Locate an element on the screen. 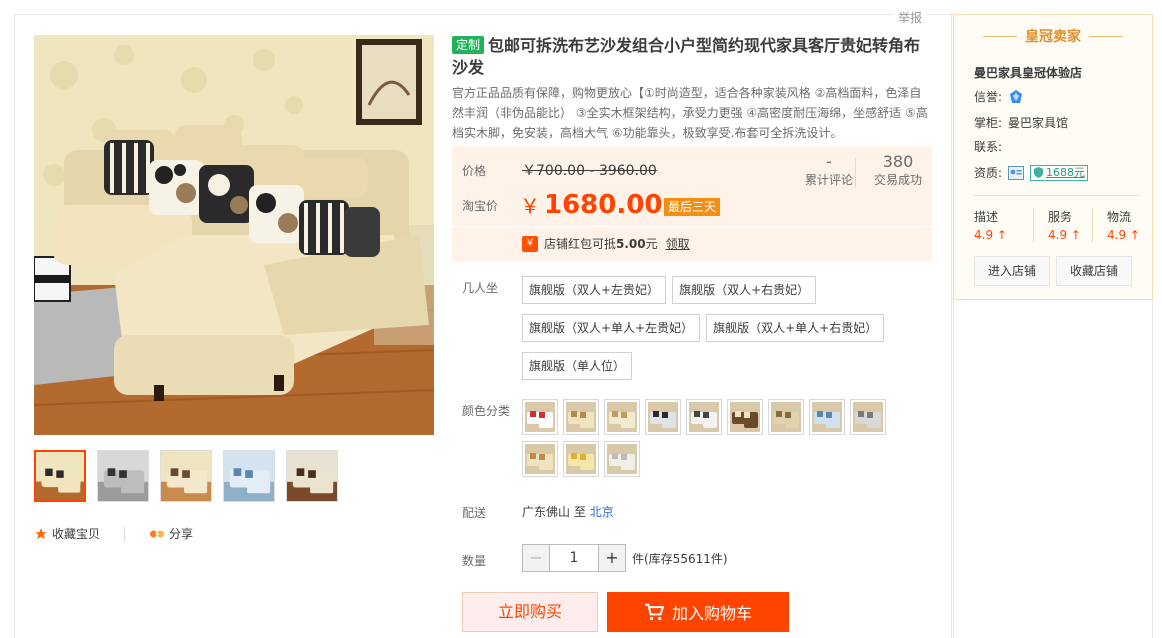 The width and height of the screenshot is (1162, 638). seat-option: 旗舰版（双人+单人+右贵妃） is located at coordinates (795, 328).